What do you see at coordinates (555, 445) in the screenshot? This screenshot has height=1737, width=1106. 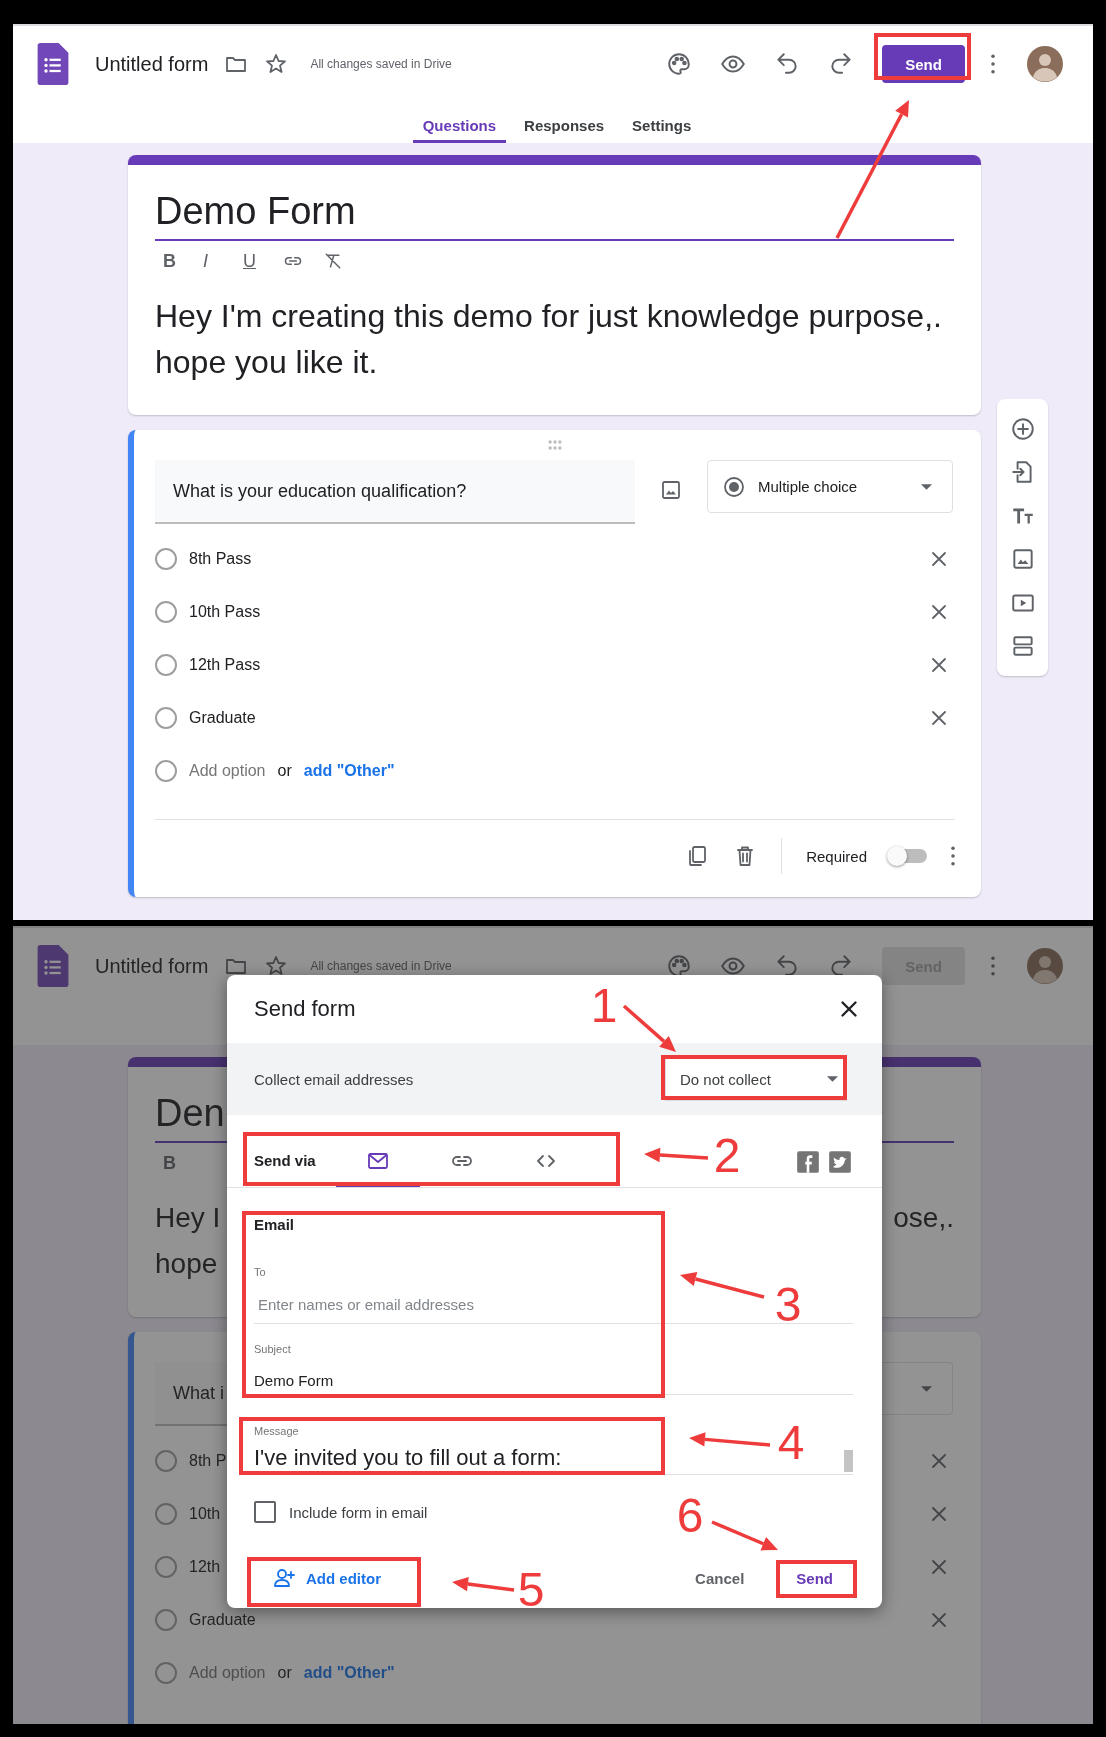 I see `drag-handle-icon` at bounding box center [555, 445].